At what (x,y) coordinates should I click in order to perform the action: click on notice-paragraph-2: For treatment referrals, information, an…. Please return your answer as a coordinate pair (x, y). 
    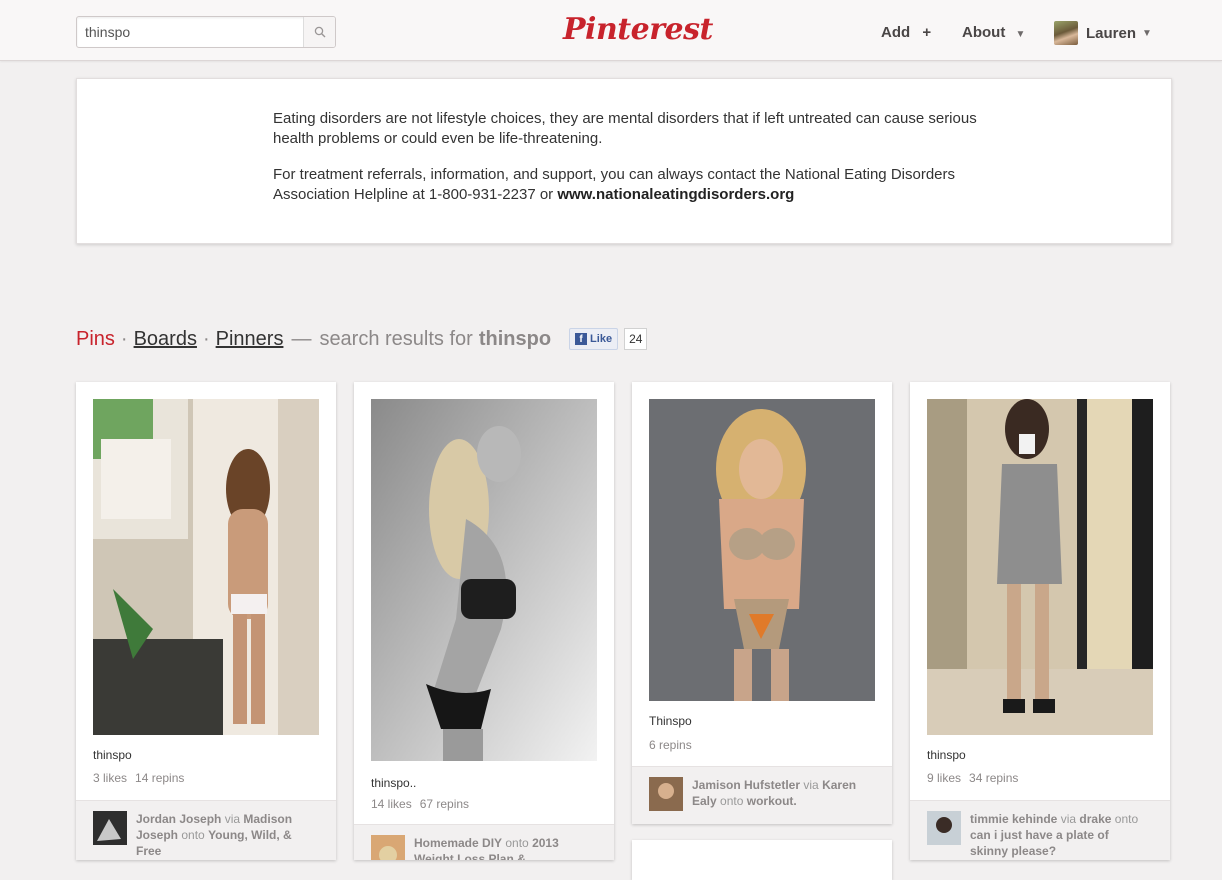
    Looking at the image, I should click on (628, 185).